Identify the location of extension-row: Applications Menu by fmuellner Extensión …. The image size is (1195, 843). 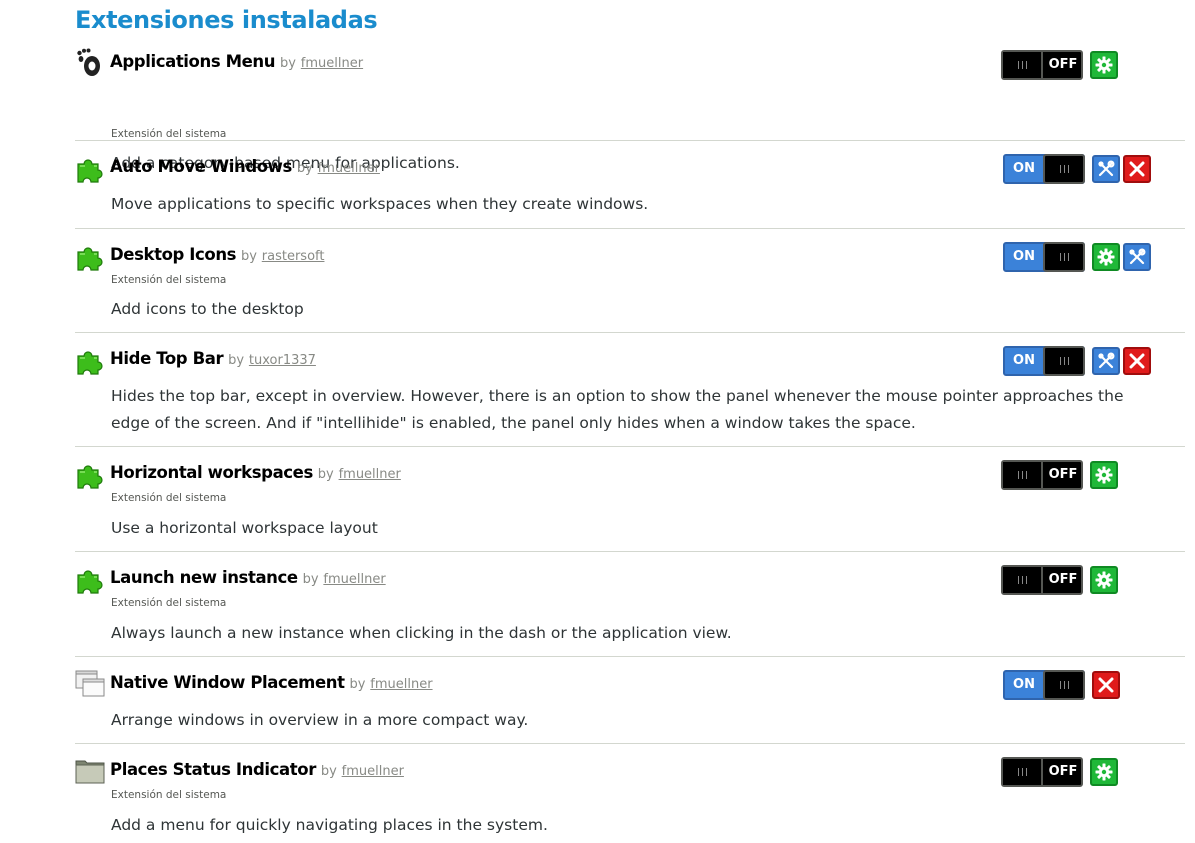
(630, 109).